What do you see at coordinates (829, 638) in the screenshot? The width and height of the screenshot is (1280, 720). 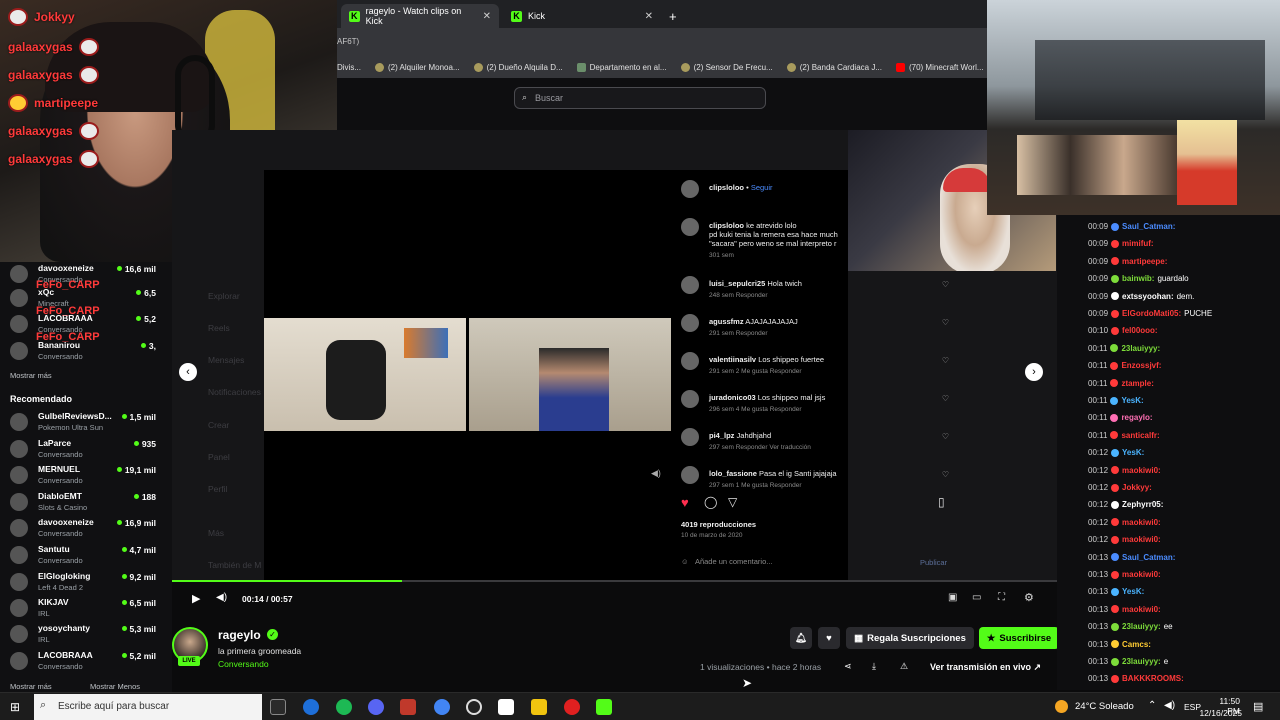 I see `follow-heart-icon: ♥` at bounding box center [829, 638].